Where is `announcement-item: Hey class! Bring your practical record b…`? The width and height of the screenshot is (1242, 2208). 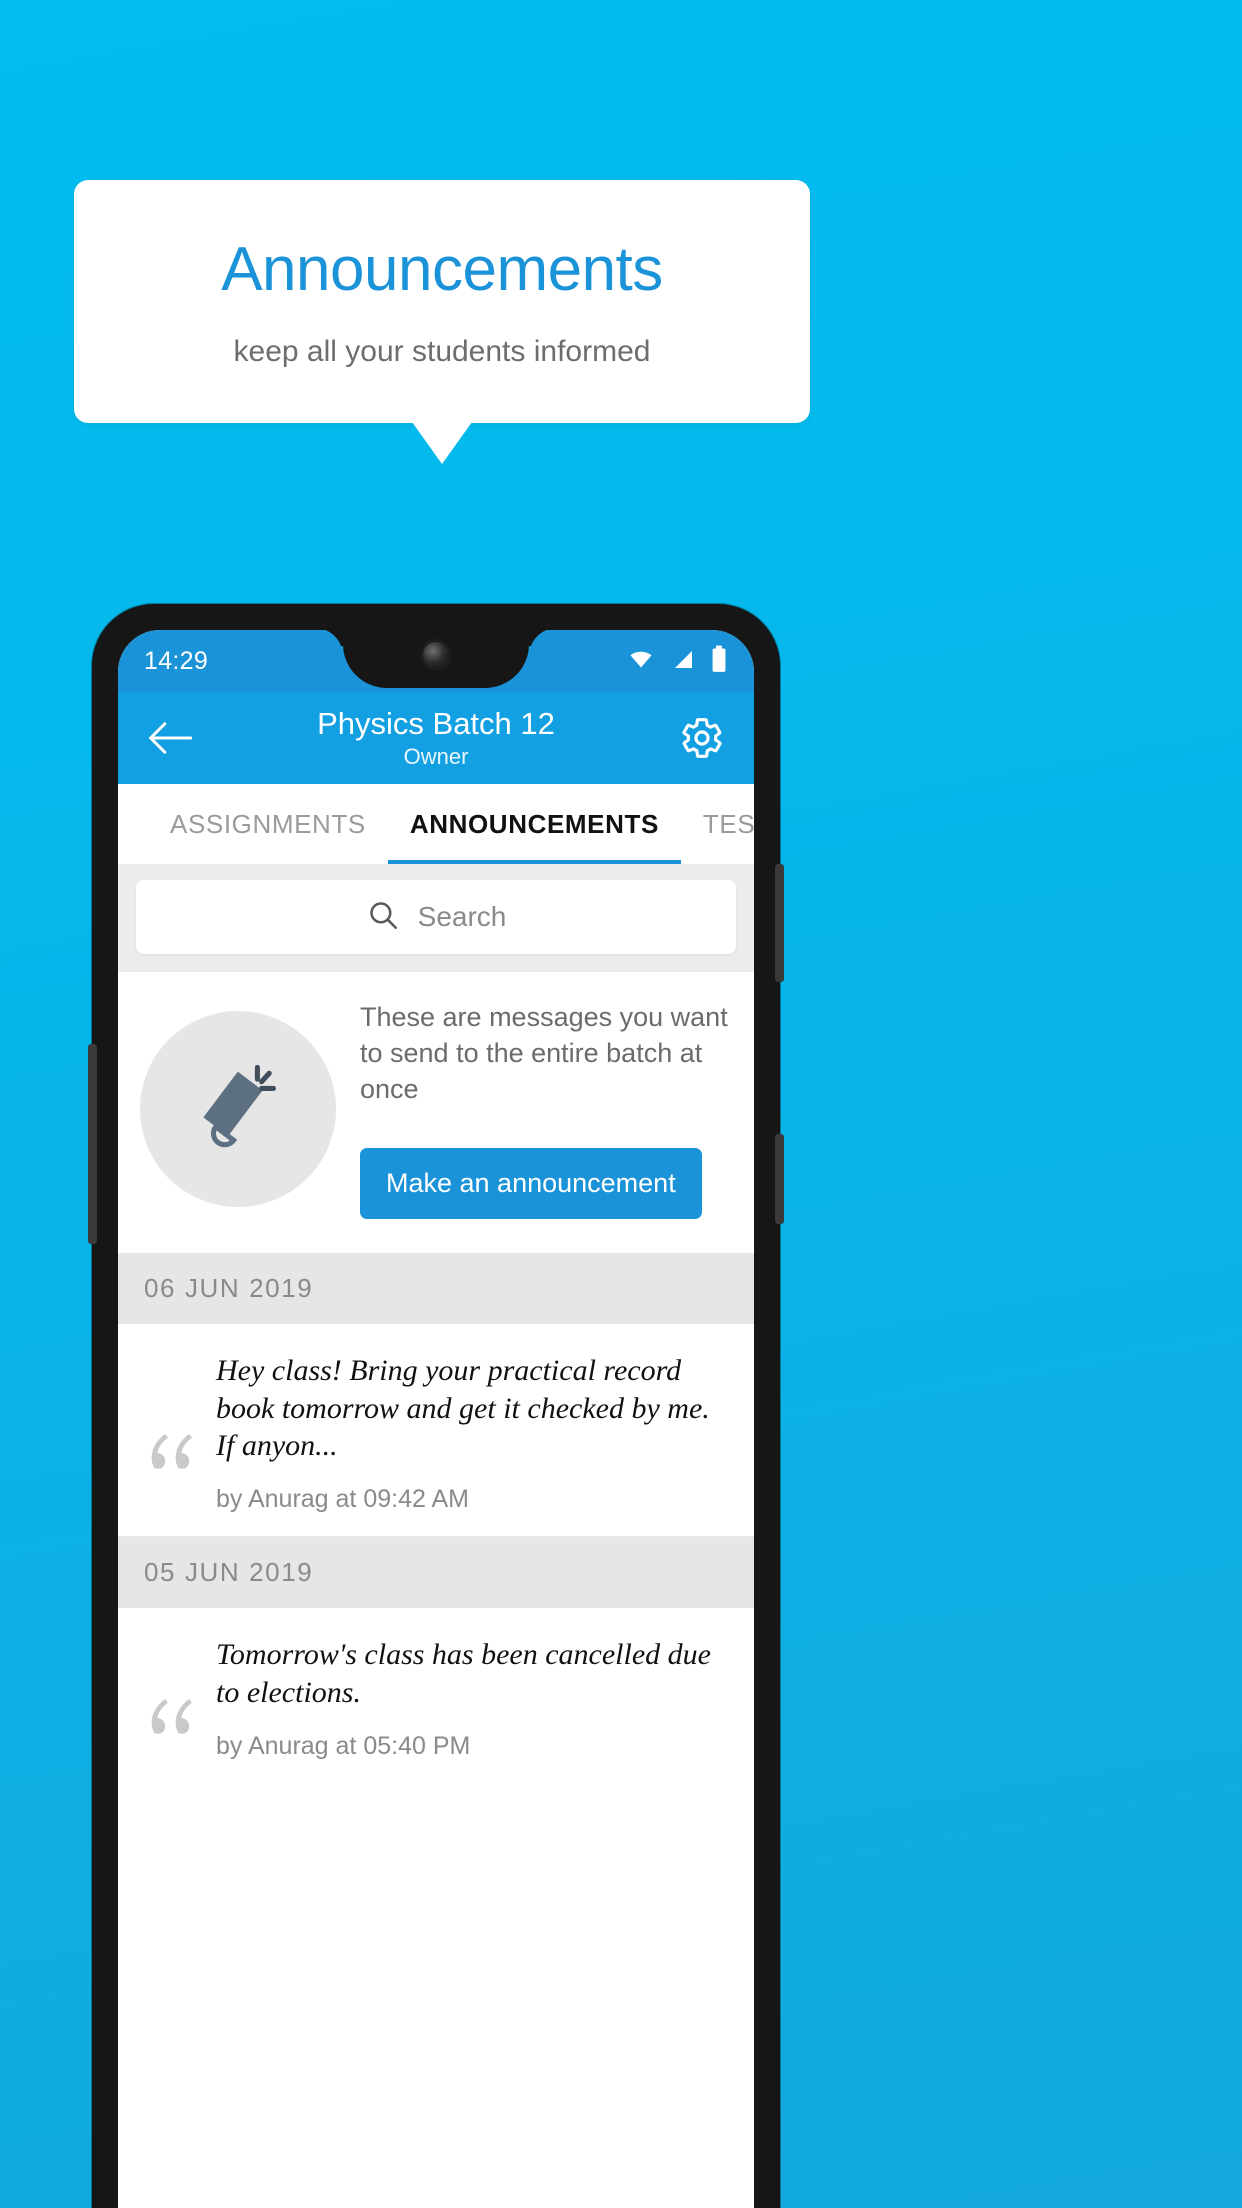
announcement-item: Hey class! Bring your practical record b… is located at coordinates (436, 1430).